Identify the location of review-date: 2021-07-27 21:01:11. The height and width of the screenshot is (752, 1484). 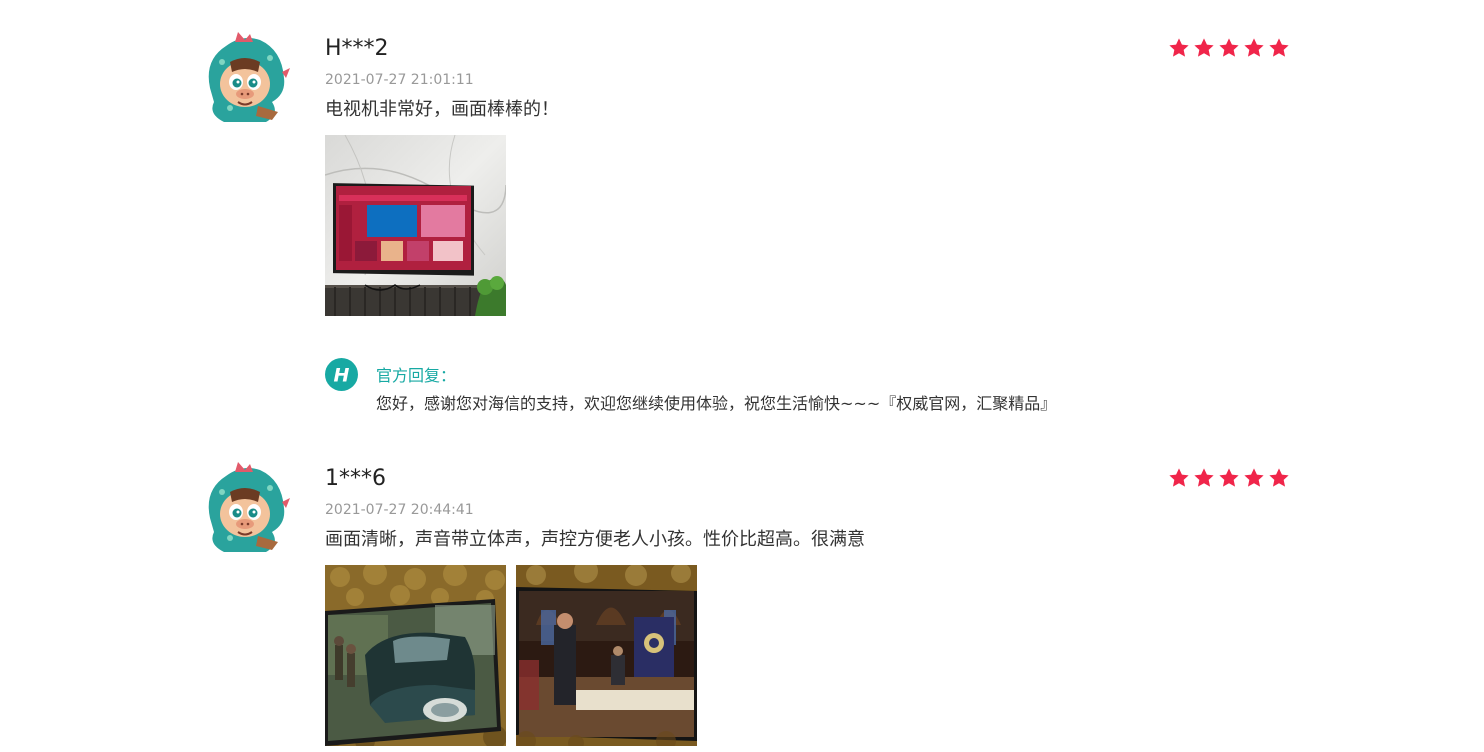
(399, 80).